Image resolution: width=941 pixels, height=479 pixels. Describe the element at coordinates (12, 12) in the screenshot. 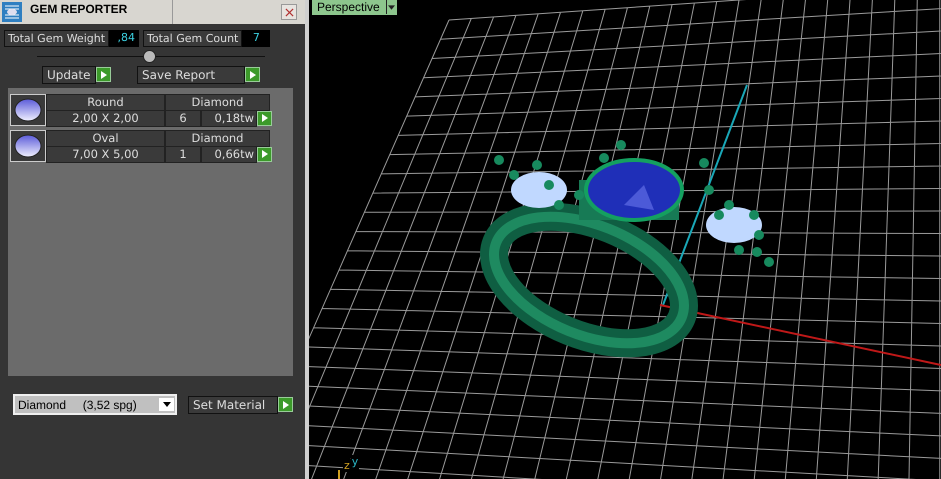

I see `app-icon` at that location.